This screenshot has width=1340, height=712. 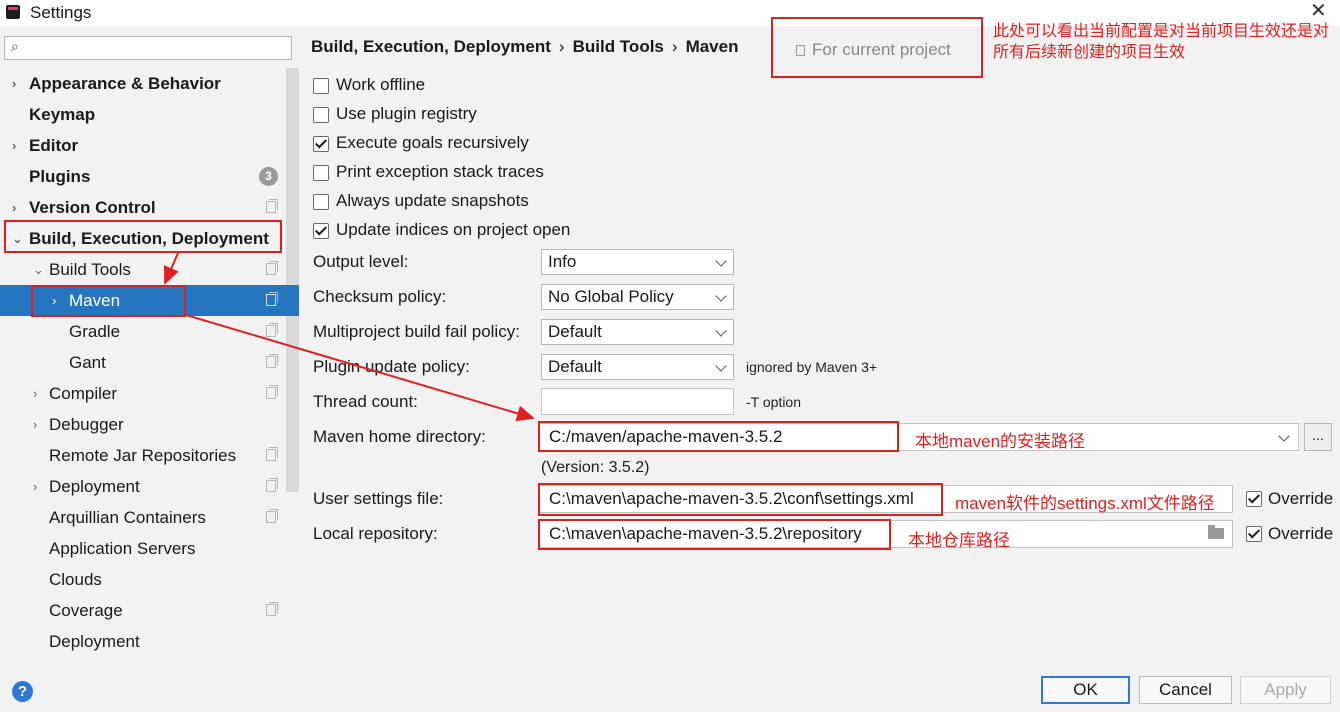 I want to click on annotation-arrows, so click(x=349, y=337).